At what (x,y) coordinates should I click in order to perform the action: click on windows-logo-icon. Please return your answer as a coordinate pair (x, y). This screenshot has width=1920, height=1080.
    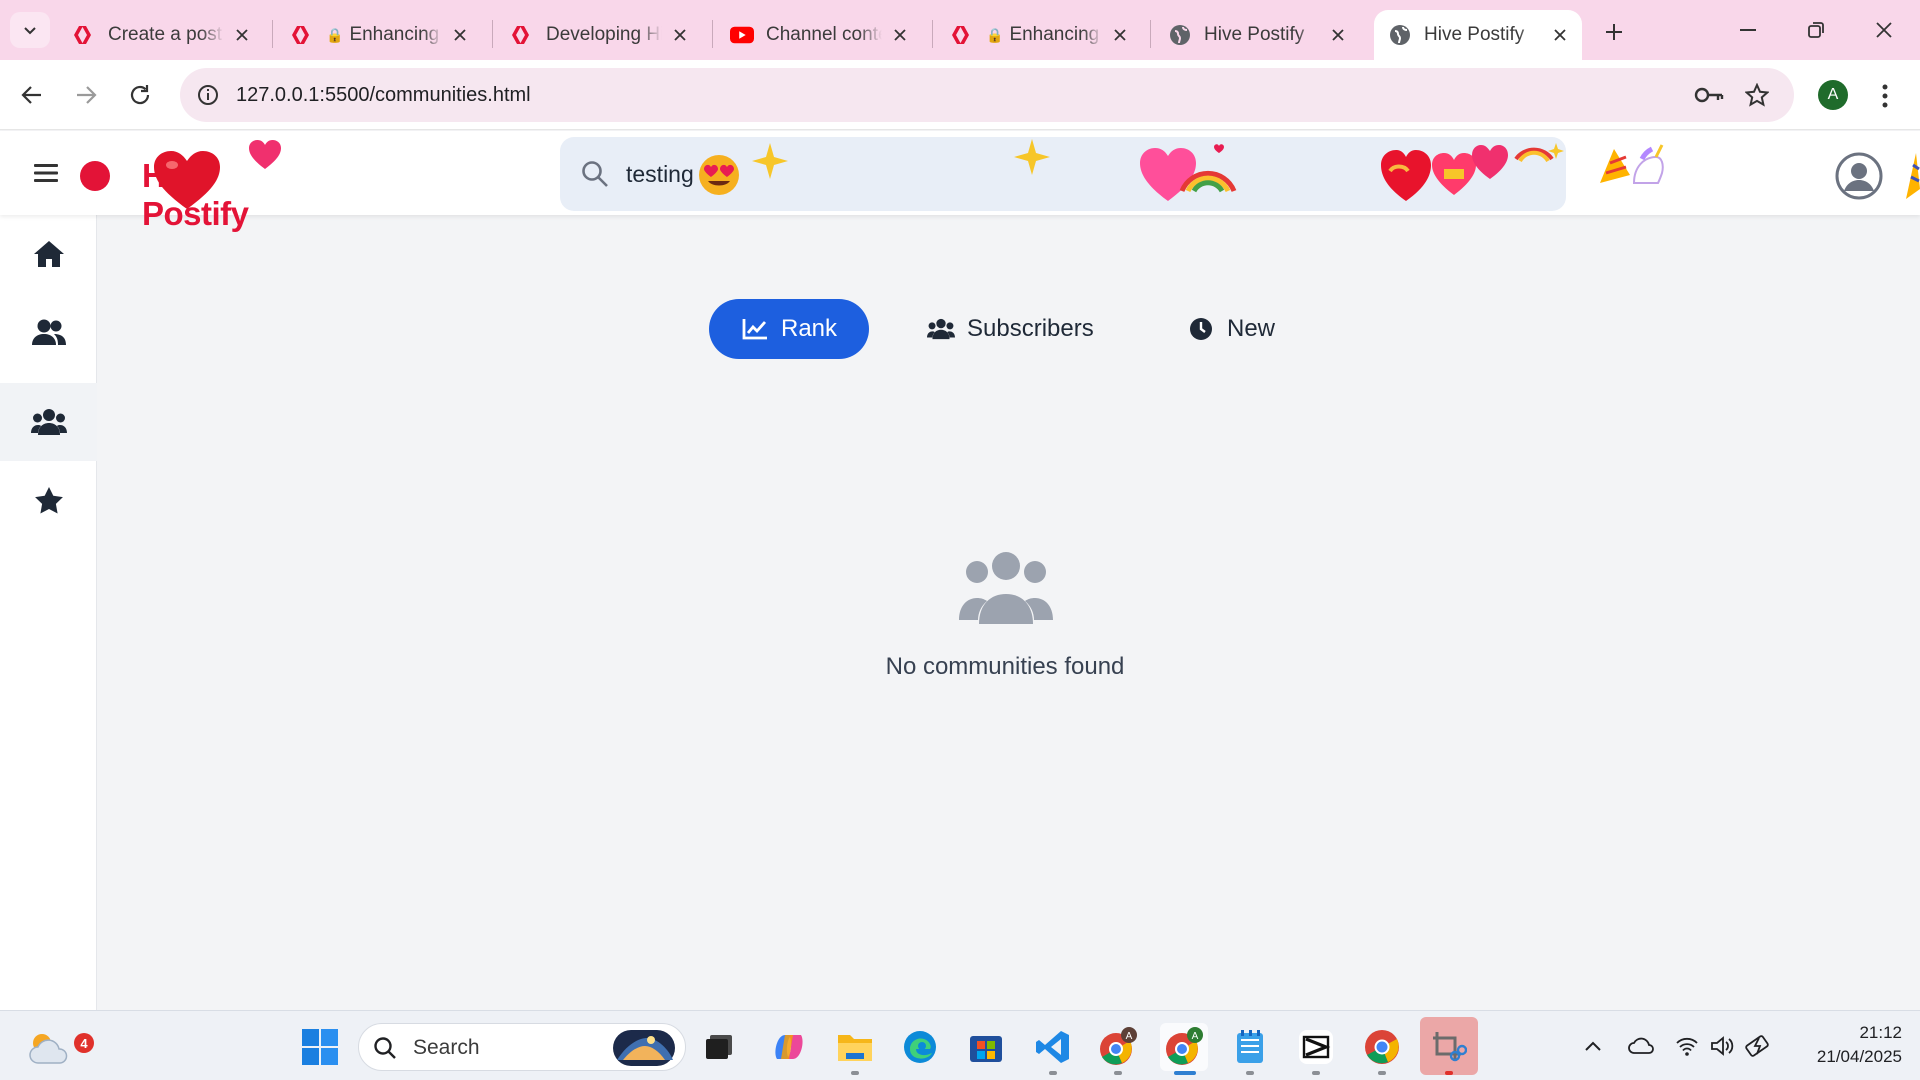
    Looking at the image, I should click on (320, 1047).